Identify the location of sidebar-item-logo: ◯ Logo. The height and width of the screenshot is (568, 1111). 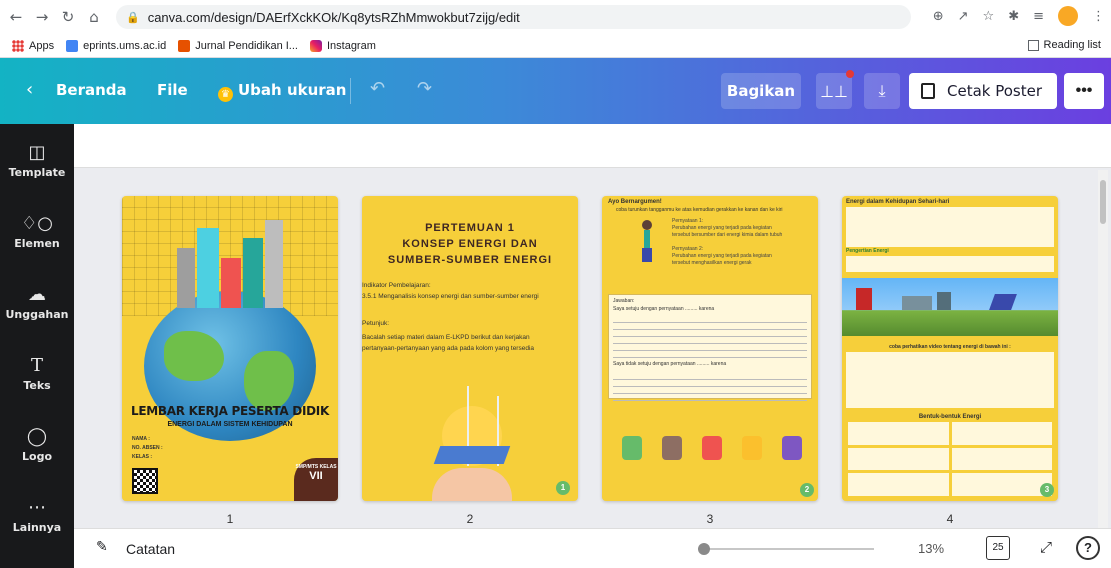
(37, 444).